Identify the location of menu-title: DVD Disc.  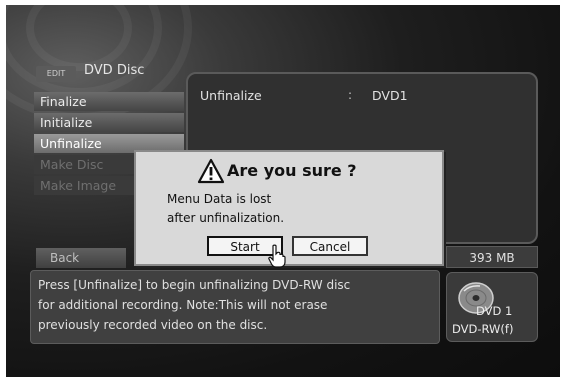
(114, 70).